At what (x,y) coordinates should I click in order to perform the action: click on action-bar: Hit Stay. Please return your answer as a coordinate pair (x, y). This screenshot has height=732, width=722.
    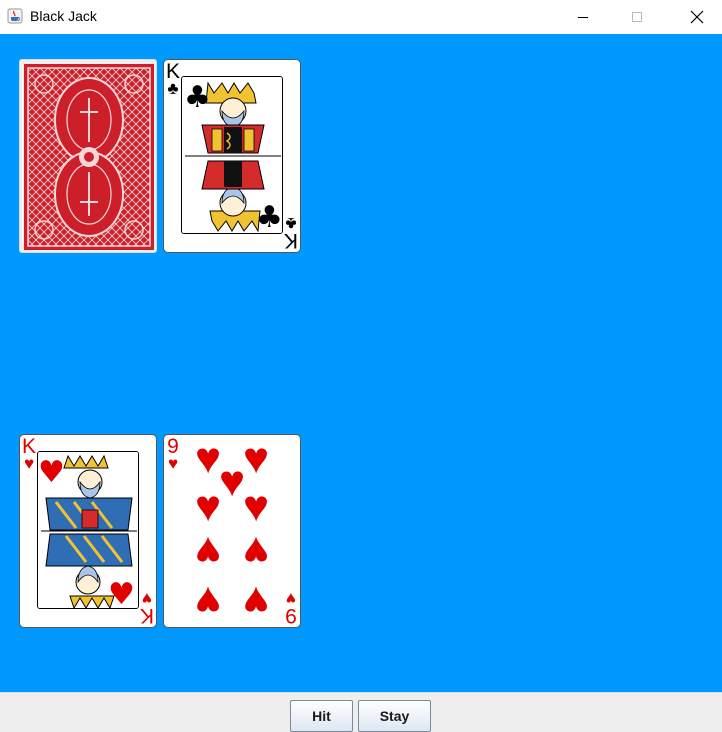
    Looking at the image, I should click on (361, 712).